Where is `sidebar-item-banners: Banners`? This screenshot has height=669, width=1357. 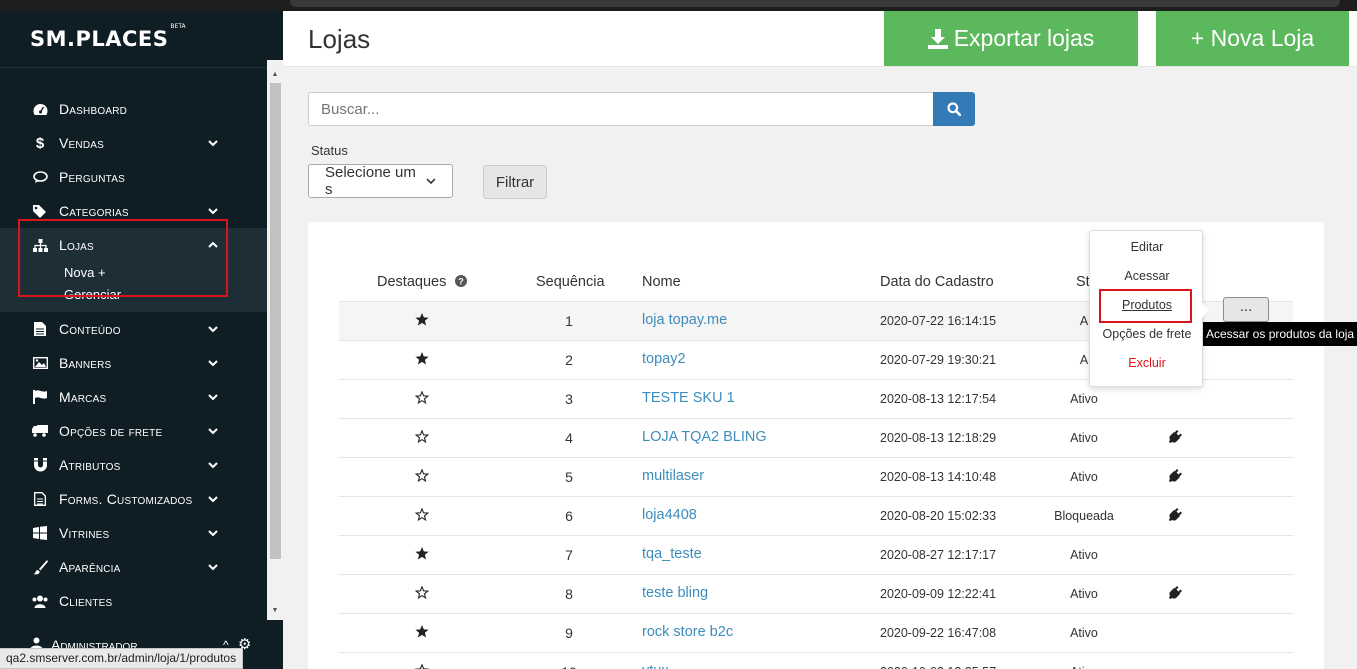 sidebar-item-banners: Banners is located at coordinates (133, 363).